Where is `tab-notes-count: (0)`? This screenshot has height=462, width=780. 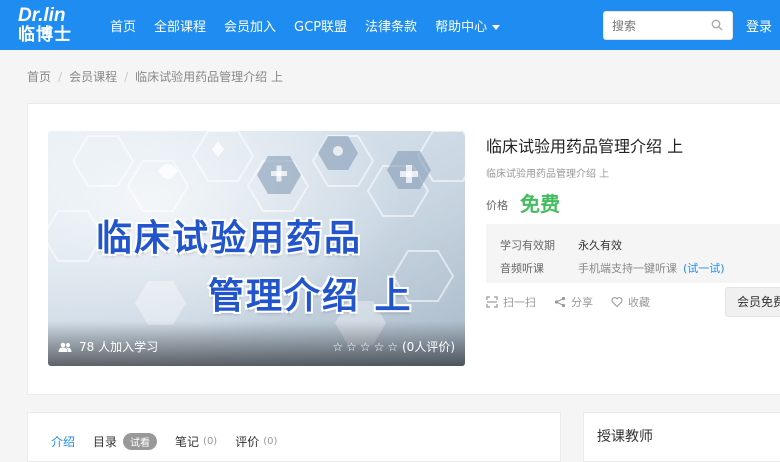 tab-notes-count: (0) is located at coordinates (210, 441).